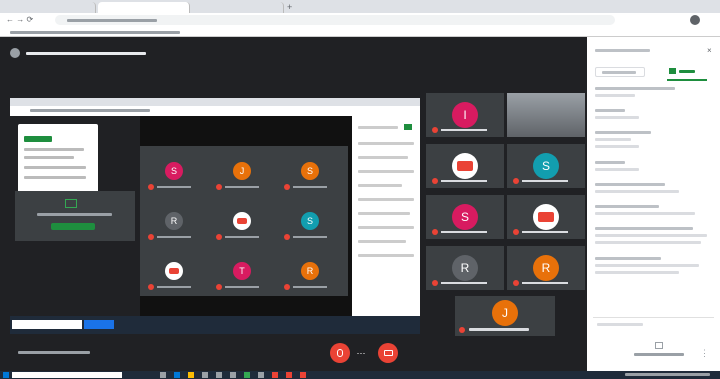  Describe the element at coordinates (58, 159) in the screenshot. I see `shared-dialog` at that location.